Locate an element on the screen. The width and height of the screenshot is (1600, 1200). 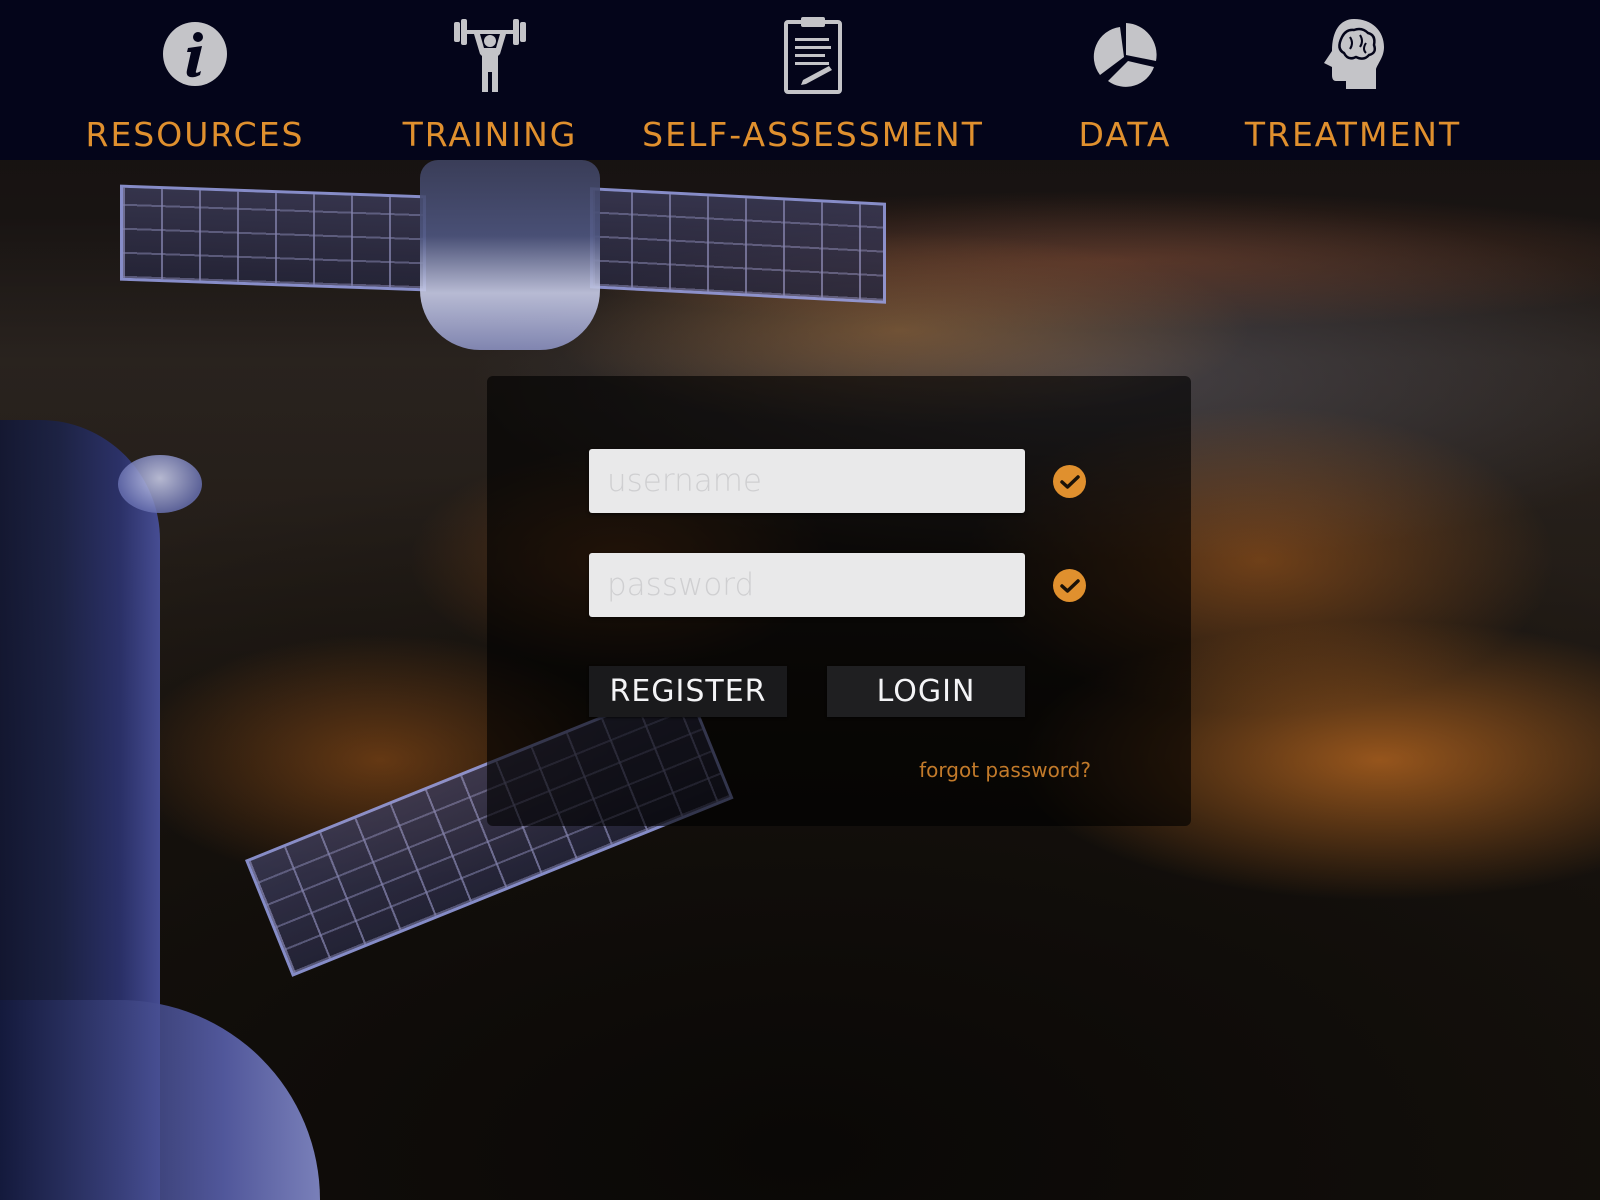
solar-array-left is located at coordinates (273, 238).